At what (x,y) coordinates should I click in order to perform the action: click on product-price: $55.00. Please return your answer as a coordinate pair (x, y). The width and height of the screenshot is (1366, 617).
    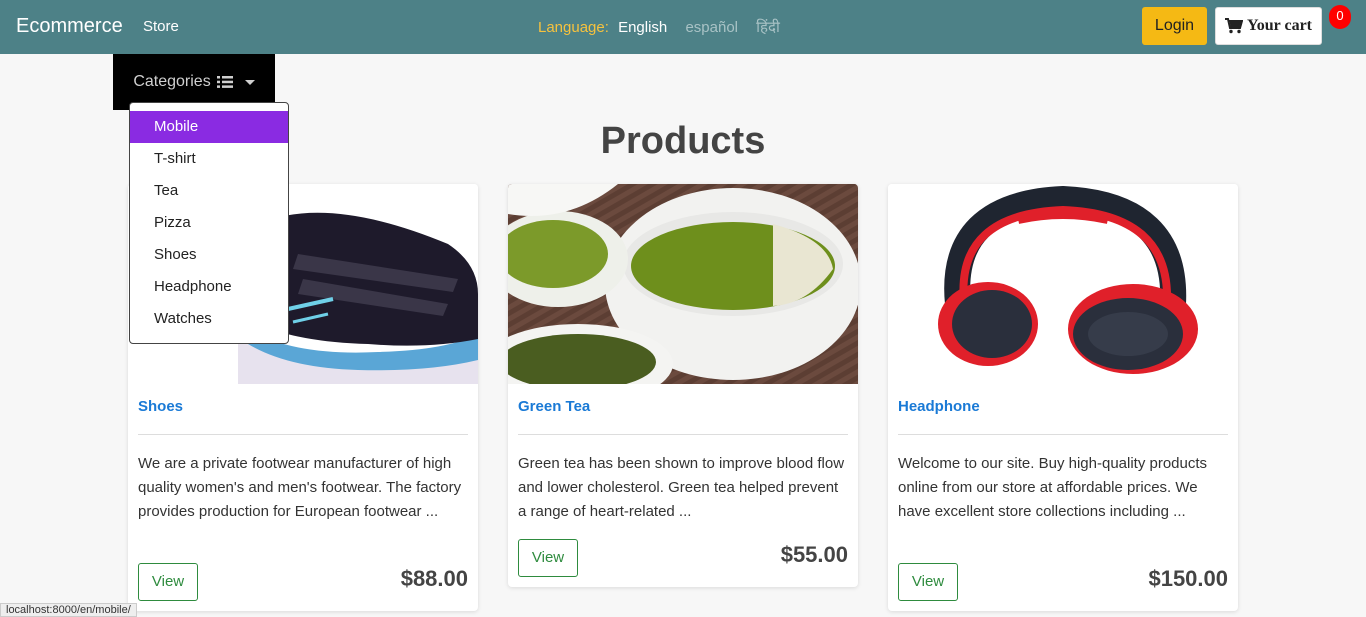
    Looking at the image, I should click on (814, 554).